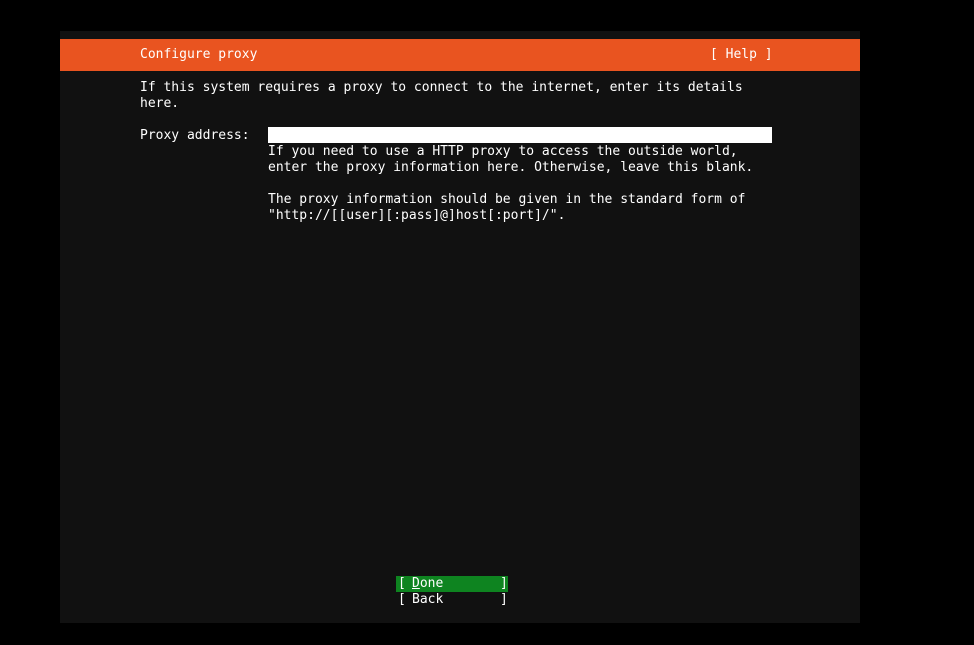  What do you see at coordinates (504, 599) in the screenshot?
I see `back-button-close-bracket: ]` at bounding box center [504, 599].